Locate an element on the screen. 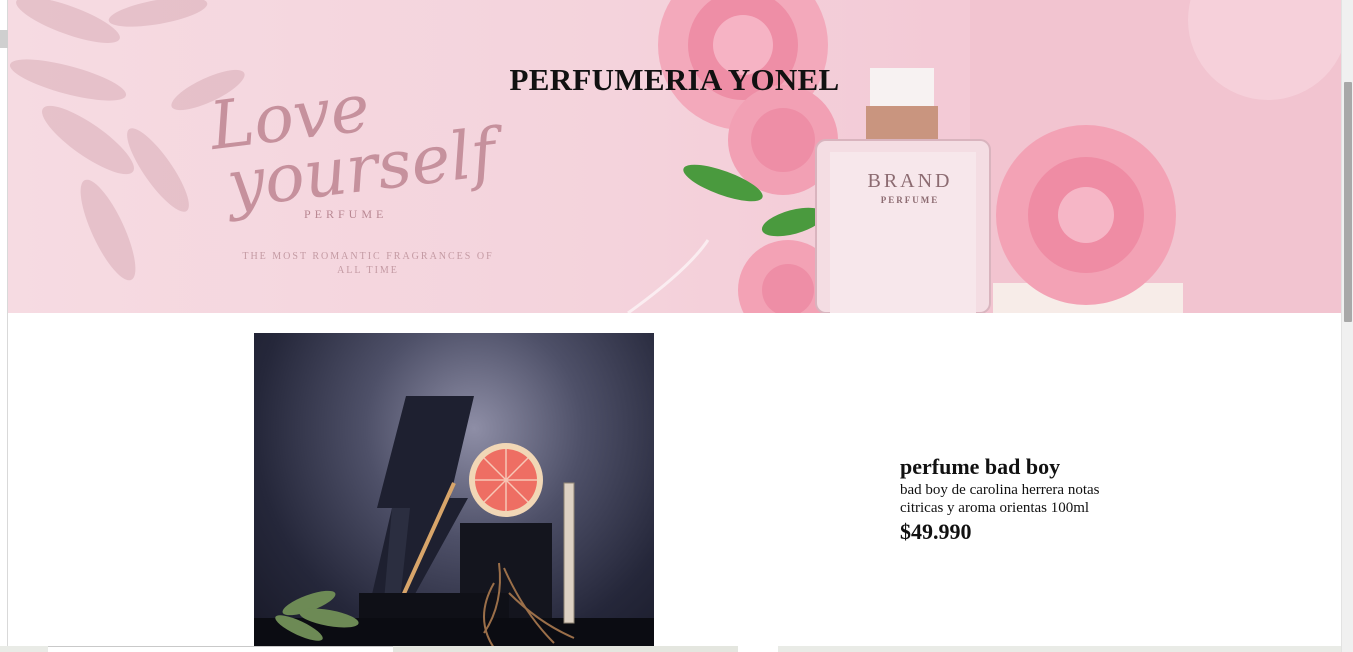 This screenshot has height=652, width=1353. product-image is located at coordinates (454, 492).